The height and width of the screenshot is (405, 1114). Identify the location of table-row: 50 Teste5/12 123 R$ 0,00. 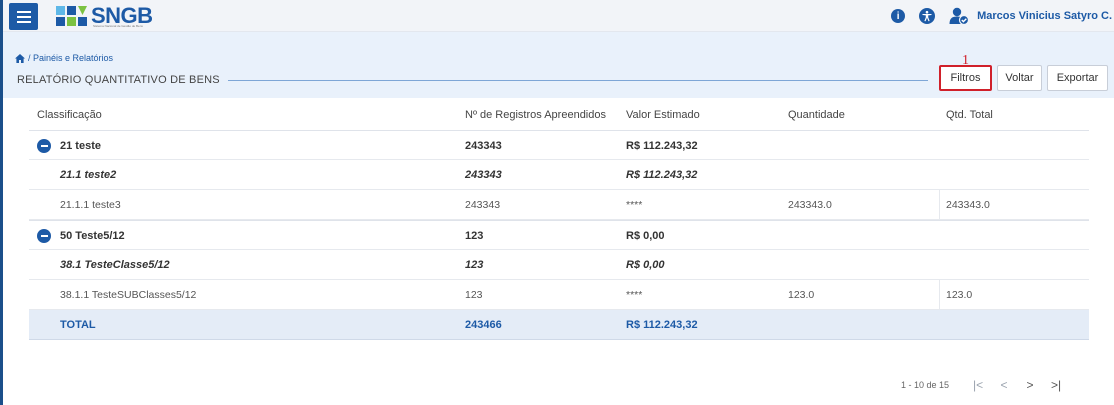
(559, 235).